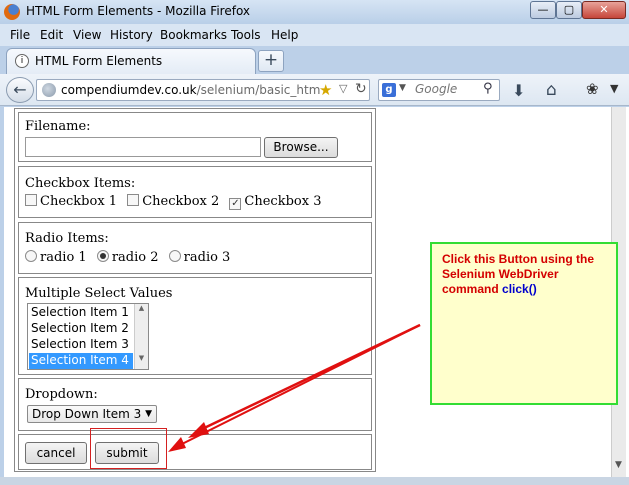 The width and height of the screenshot is (629, 485). What do you see at coordinates (99, 293) in the screenshot?
I see `multiselect-label: Multiple Select Values` at bounding box center [99, 293].